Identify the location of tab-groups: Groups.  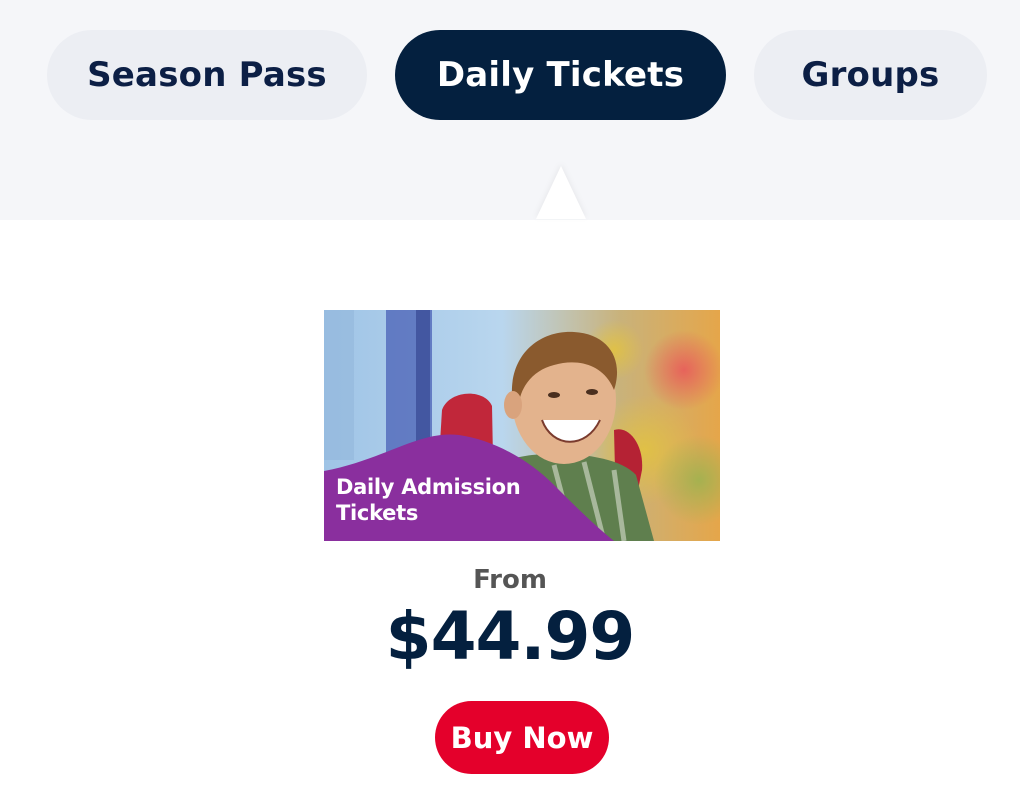
(870, 75).